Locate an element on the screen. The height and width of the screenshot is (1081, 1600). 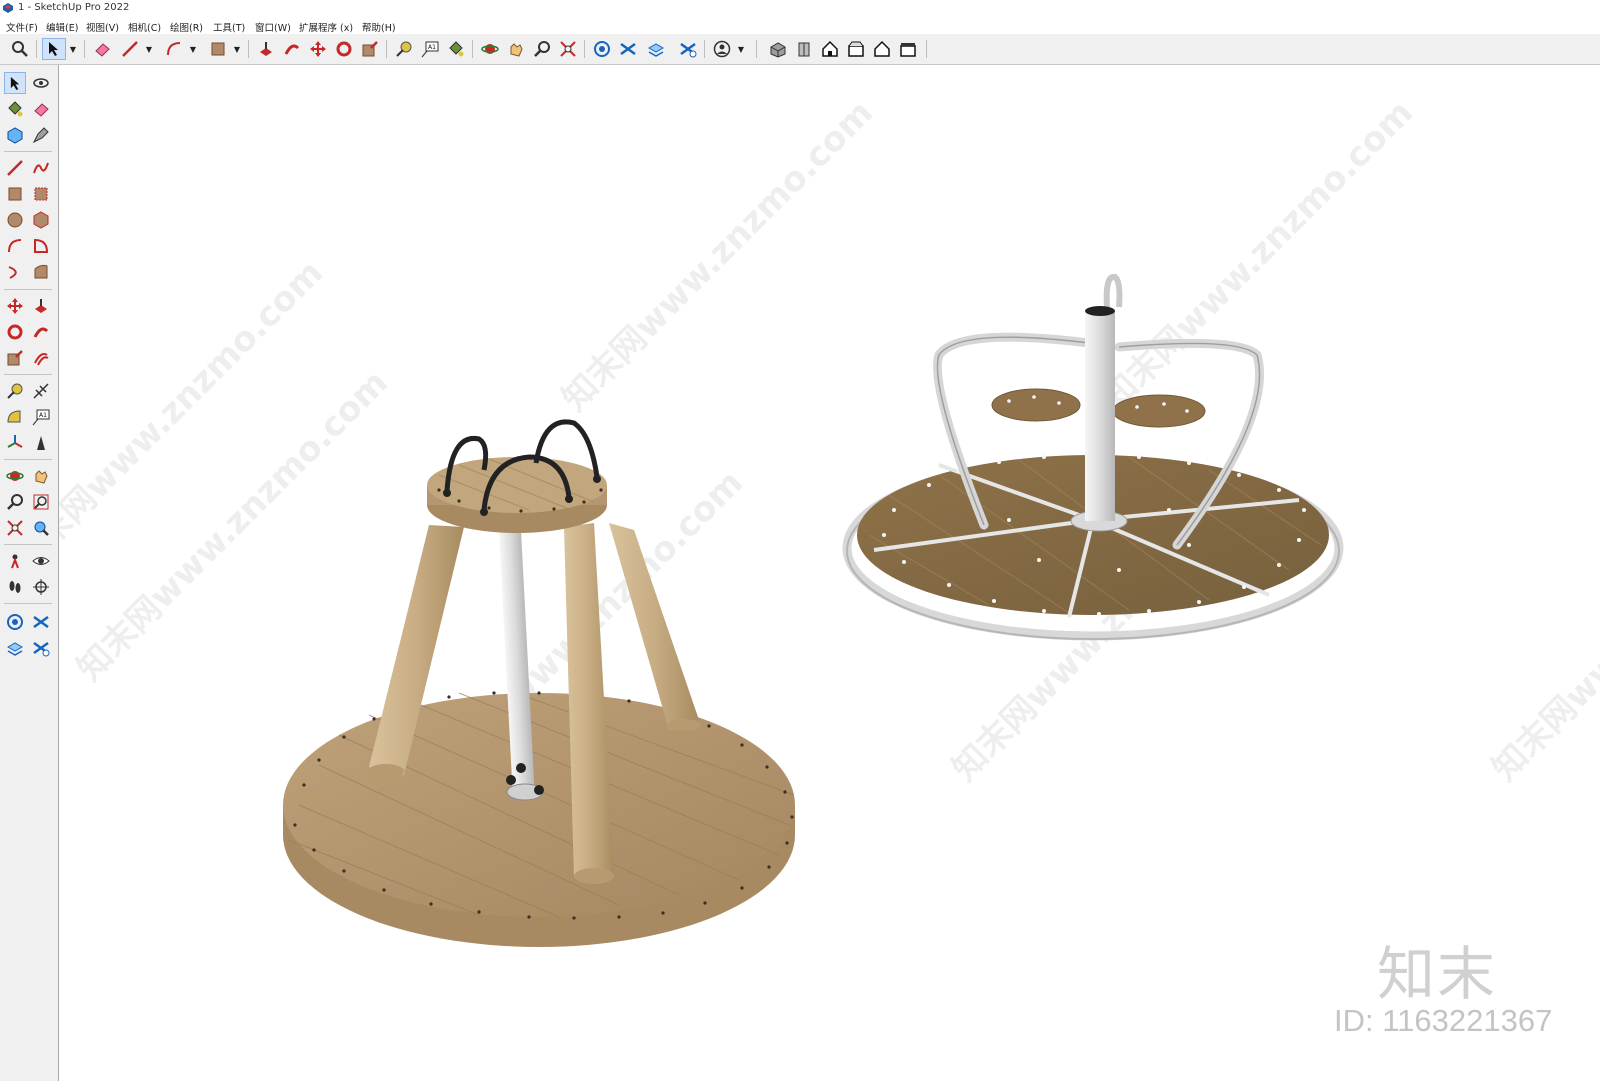
menu-help: 帮助(H) is located at coordinates (379, 27).